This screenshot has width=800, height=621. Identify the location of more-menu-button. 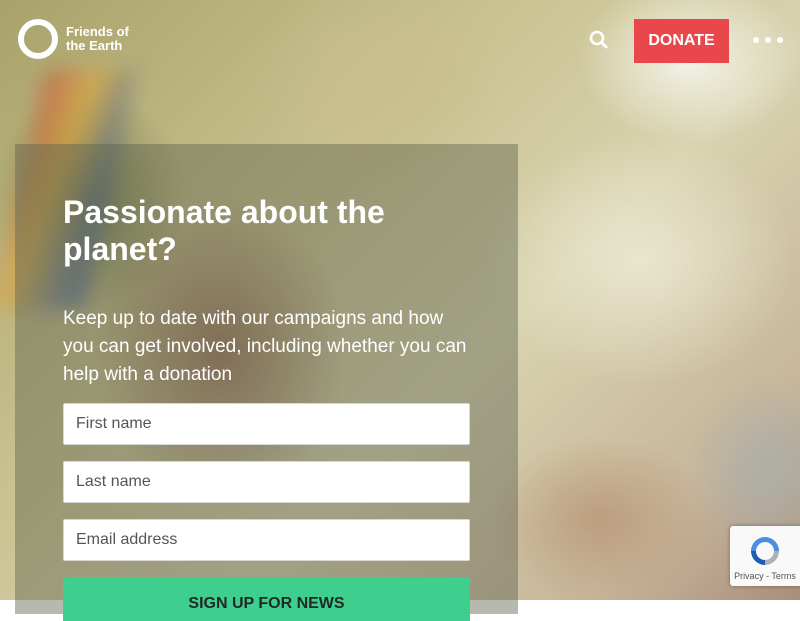
(768, 40).